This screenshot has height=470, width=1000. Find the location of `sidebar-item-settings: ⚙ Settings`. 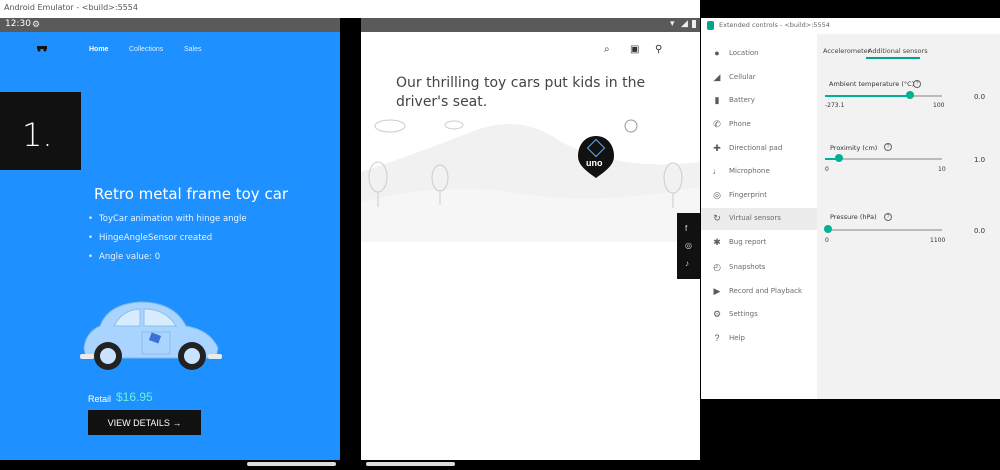

sidebar-item-settings: ⚙ Settings is located at coordinates (759, 315).